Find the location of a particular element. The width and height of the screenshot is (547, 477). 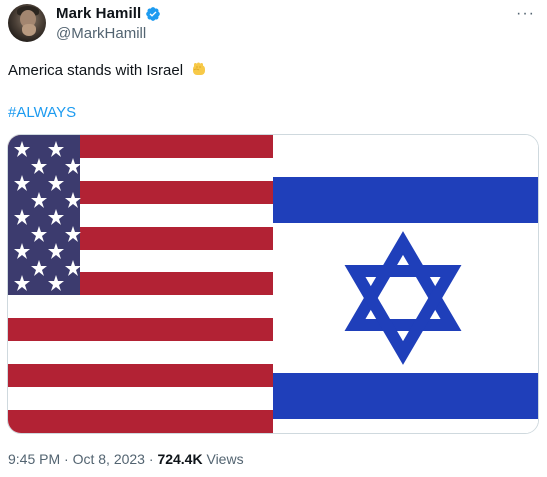

author-name-row: Mark Hamill is located at coordinates (108, 13).